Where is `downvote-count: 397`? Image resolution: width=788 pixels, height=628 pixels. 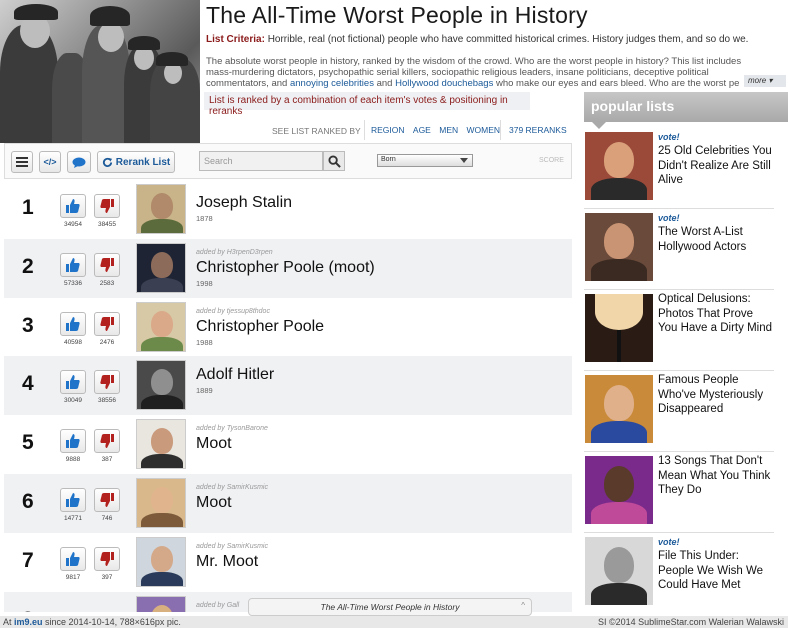
downvote-count: 397 is located at coordinates (107, 577).